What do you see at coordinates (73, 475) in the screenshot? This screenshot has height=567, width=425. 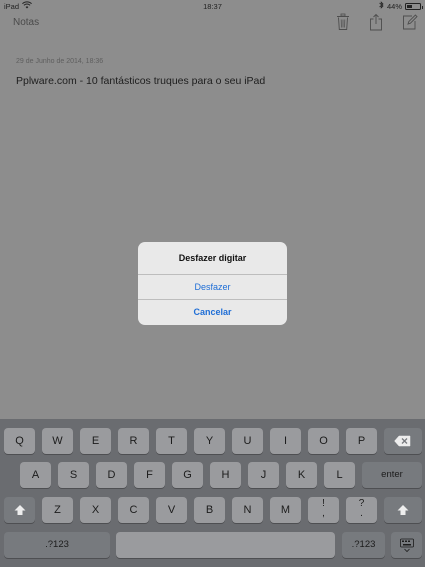 I see `key-s: S` at bounding box center [73, 475].